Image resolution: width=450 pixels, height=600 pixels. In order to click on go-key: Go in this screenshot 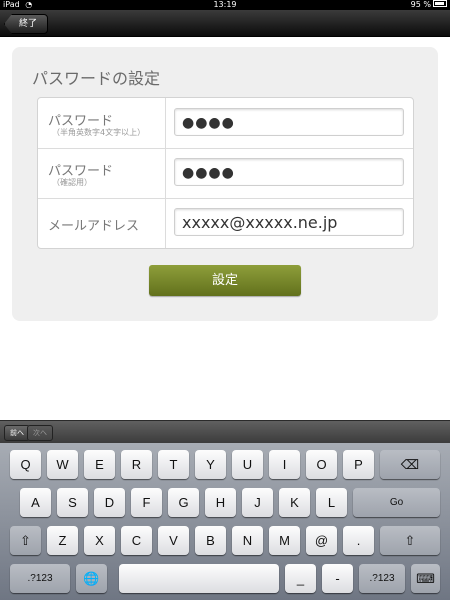, I will do `click(396, 502)`.